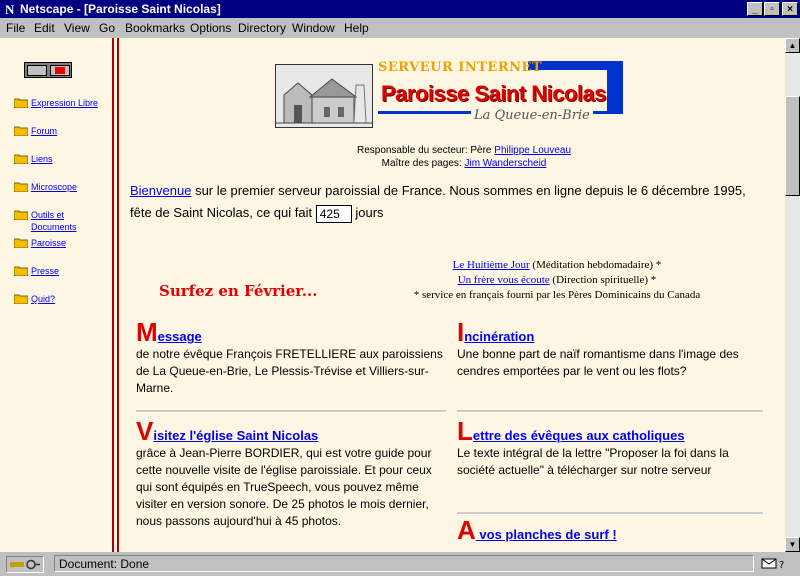  What do you see at coordinates (77, 28) in the screenshot?
I see `menu-view: View` at bounding box center [77, 28].